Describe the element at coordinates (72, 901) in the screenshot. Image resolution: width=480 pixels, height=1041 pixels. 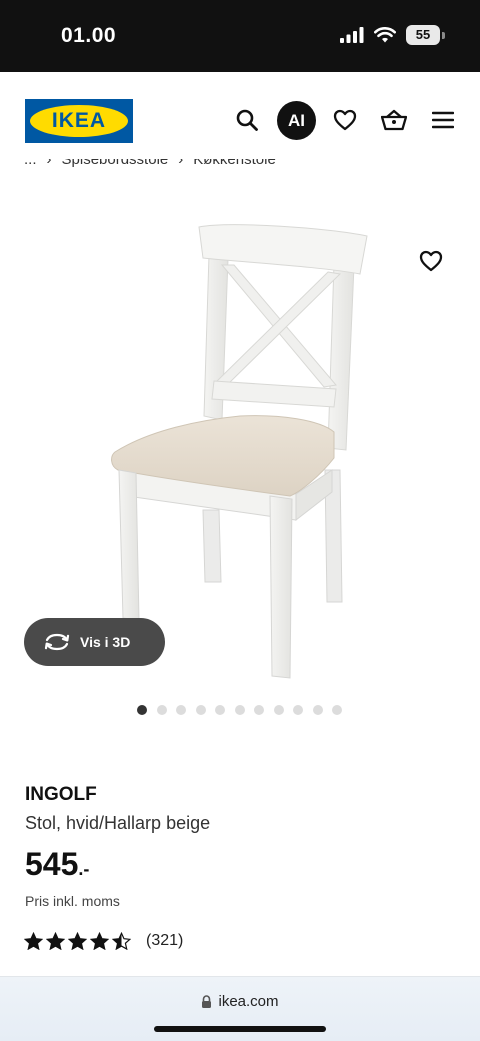
I see `price-note: Pris inkl. moms` at that location.